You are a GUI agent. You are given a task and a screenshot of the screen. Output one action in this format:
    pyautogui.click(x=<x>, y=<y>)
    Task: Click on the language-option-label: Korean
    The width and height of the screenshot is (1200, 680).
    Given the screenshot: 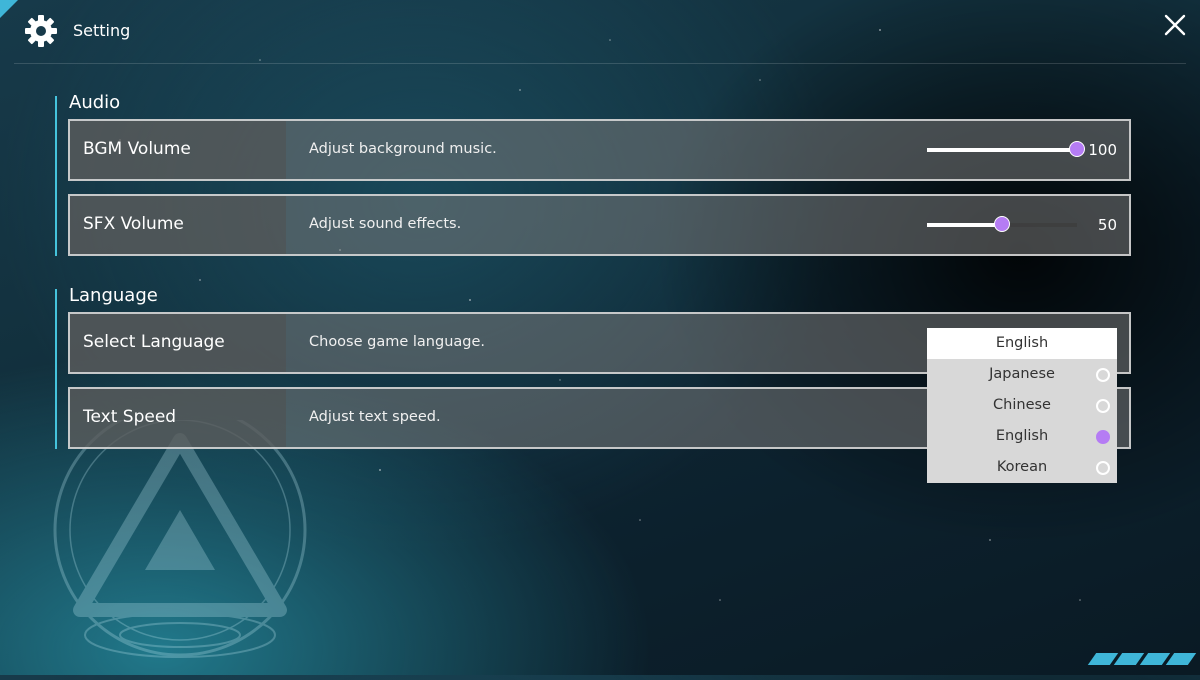 What is the action you would take?
    pyautogui.click(x=1022, y=467)
    